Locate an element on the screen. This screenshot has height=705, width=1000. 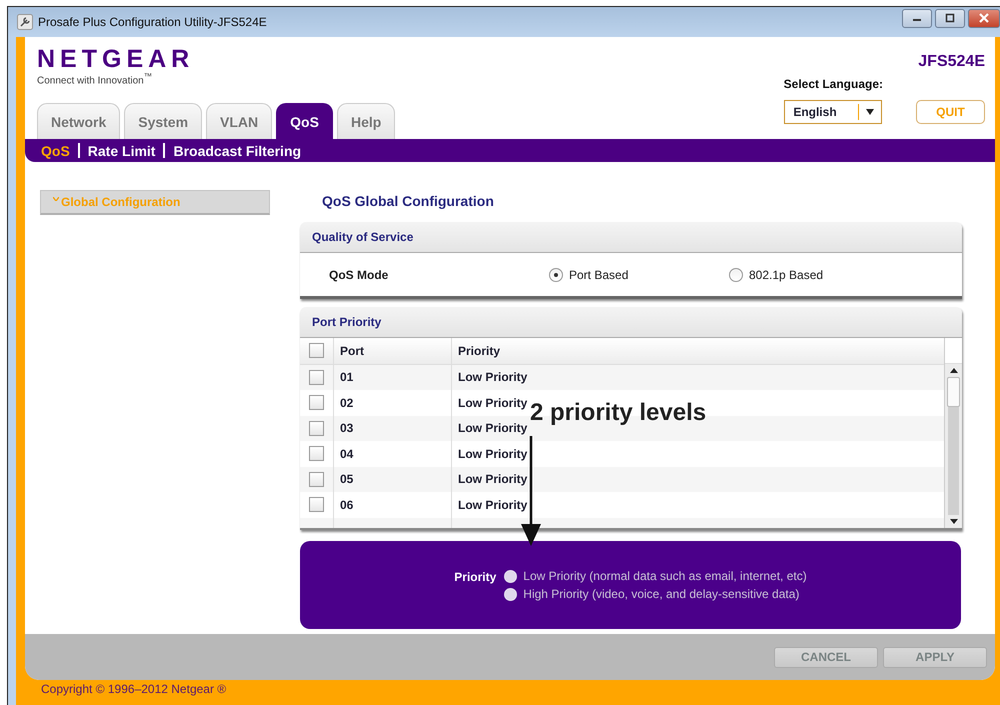
minimize-button is located at coordinates (917, 18).